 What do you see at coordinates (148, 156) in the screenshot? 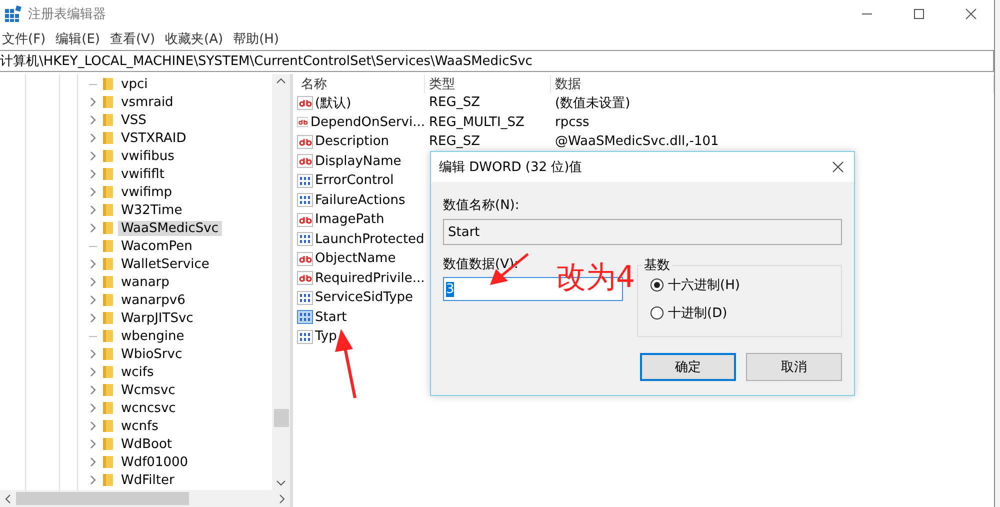
I see `tree-item: vwifibus` at bounding box center [148, 156].